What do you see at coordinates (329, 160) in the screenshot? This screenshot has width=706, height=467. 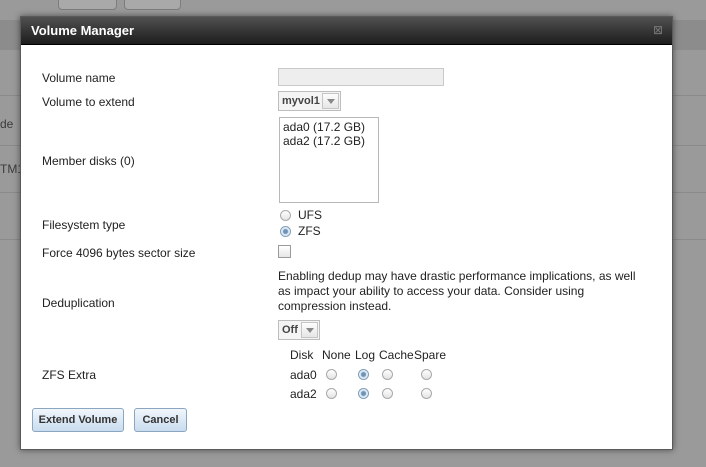 I see `member-disks-listbox: ada0 (17.2 GB) ada2 (17.2 GB)` at bounding box center [329, 160].